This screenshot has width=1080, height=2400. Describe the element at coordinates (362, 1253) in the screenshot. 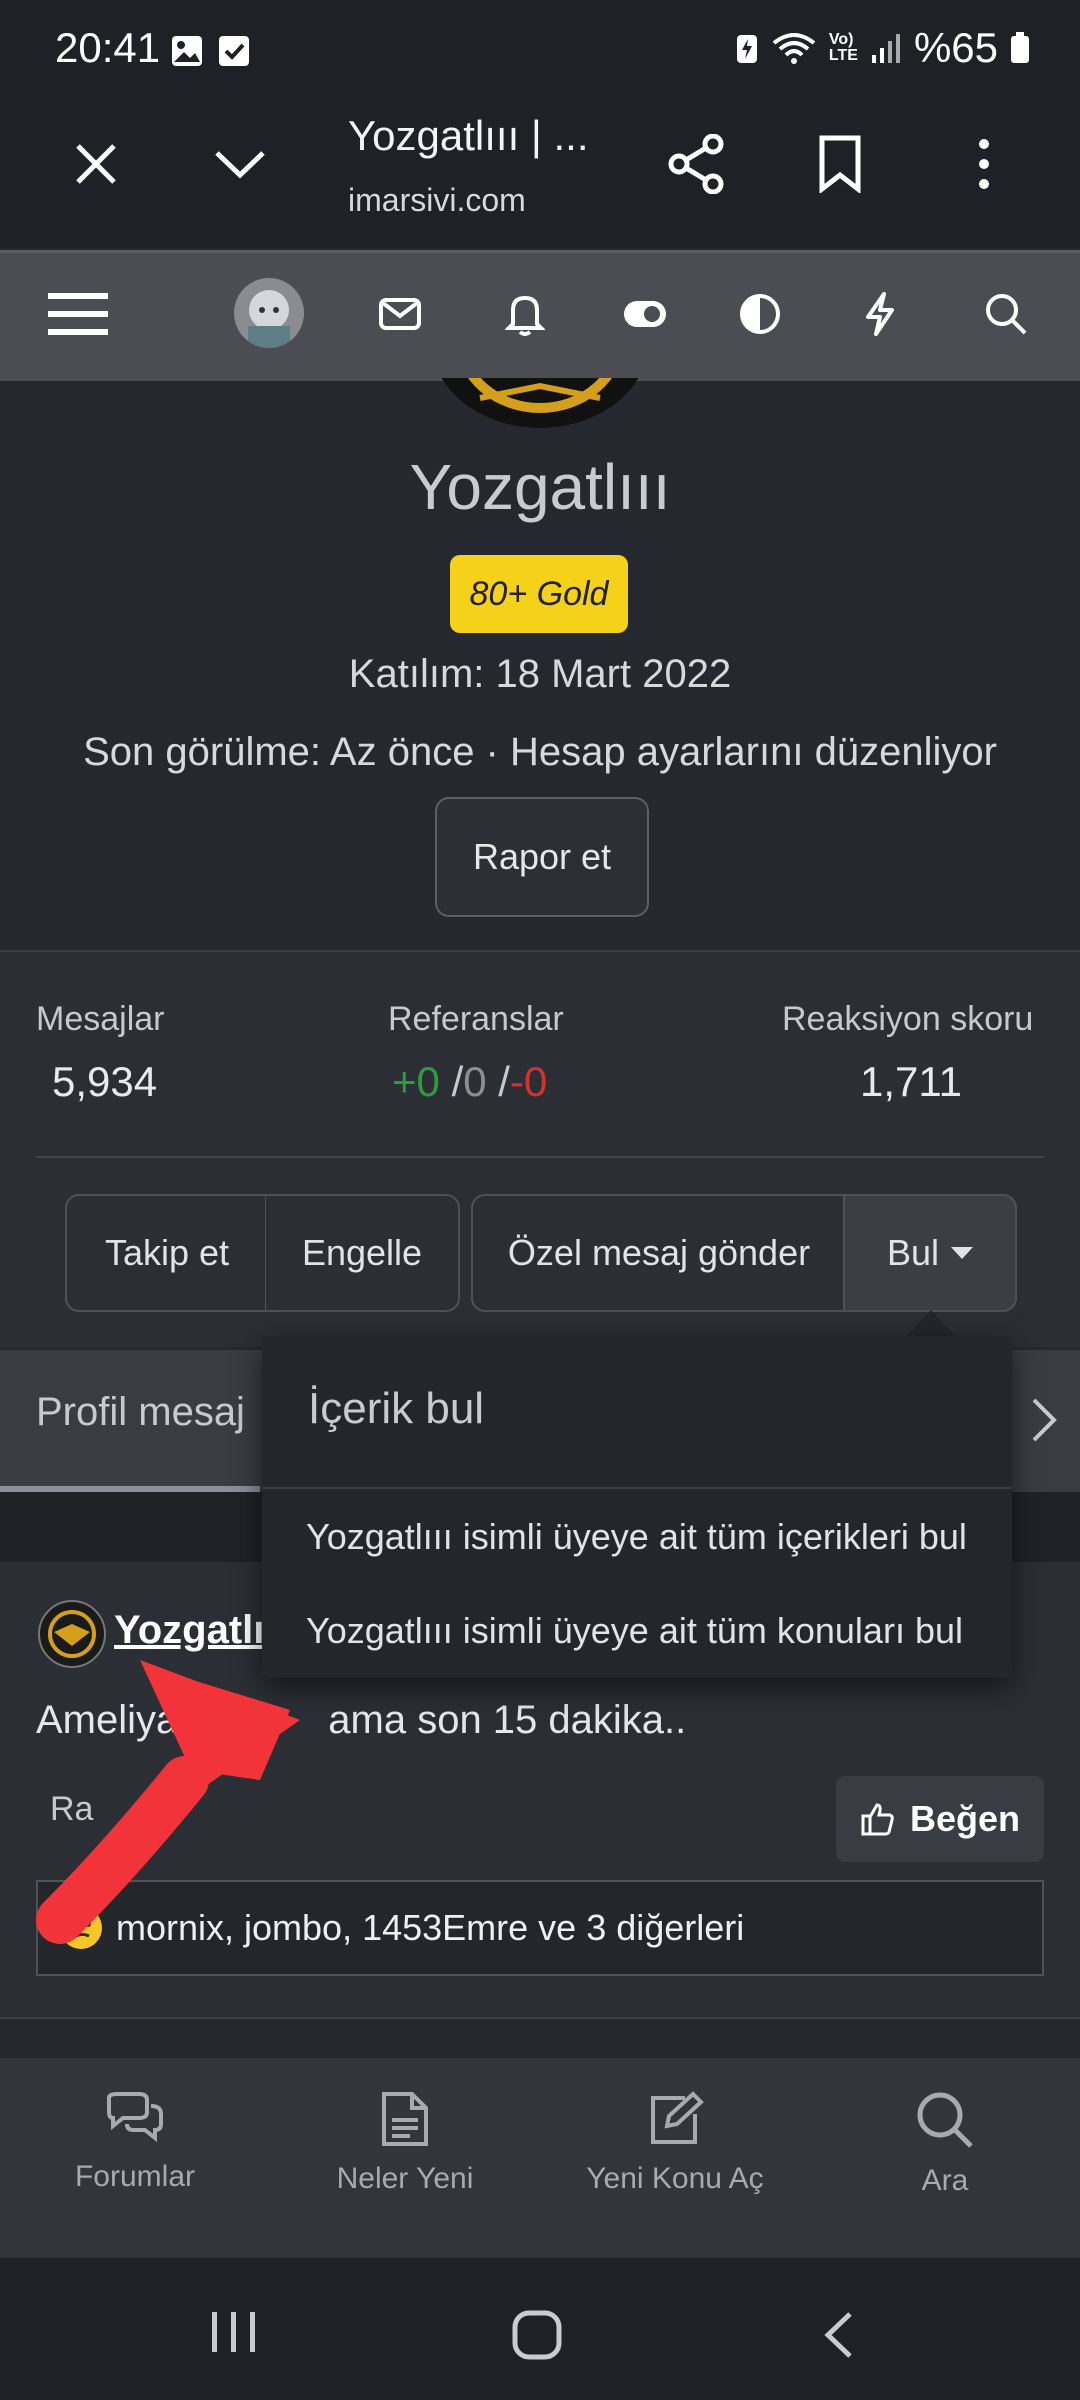

I see `ignore-button: Engelle` at that location.